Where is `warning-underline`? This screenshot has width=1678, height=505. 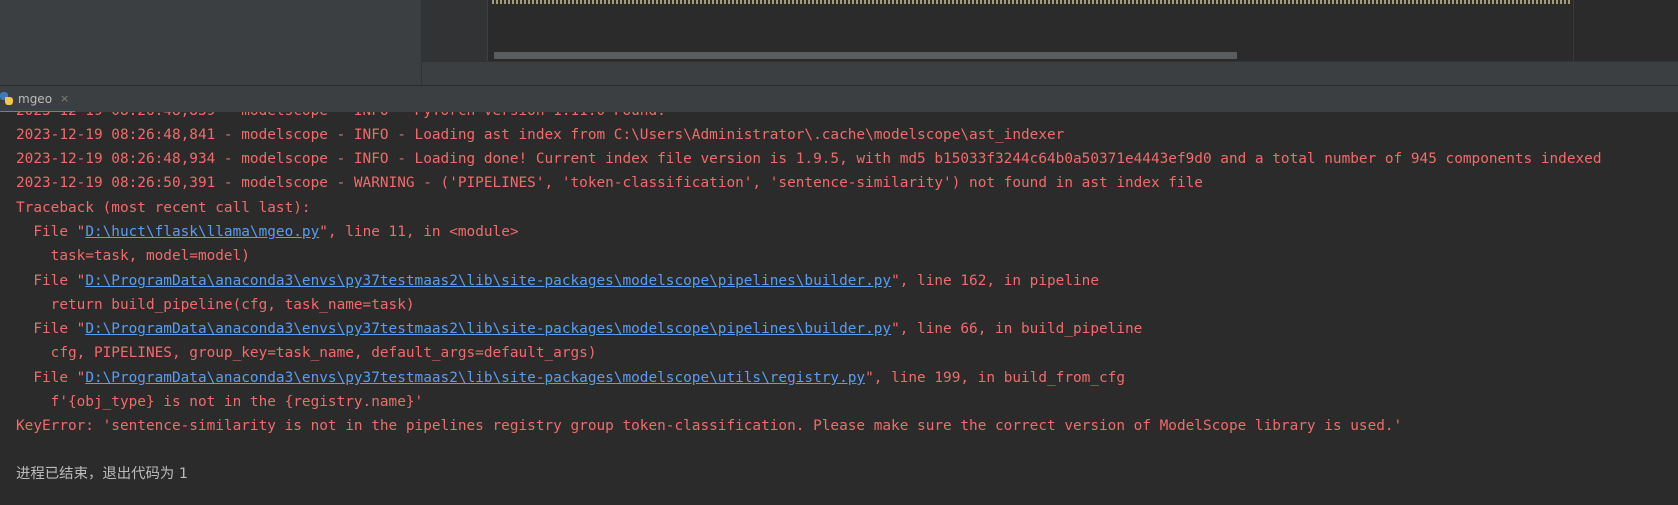
warning-underline is located at coordinates (1032, 2).